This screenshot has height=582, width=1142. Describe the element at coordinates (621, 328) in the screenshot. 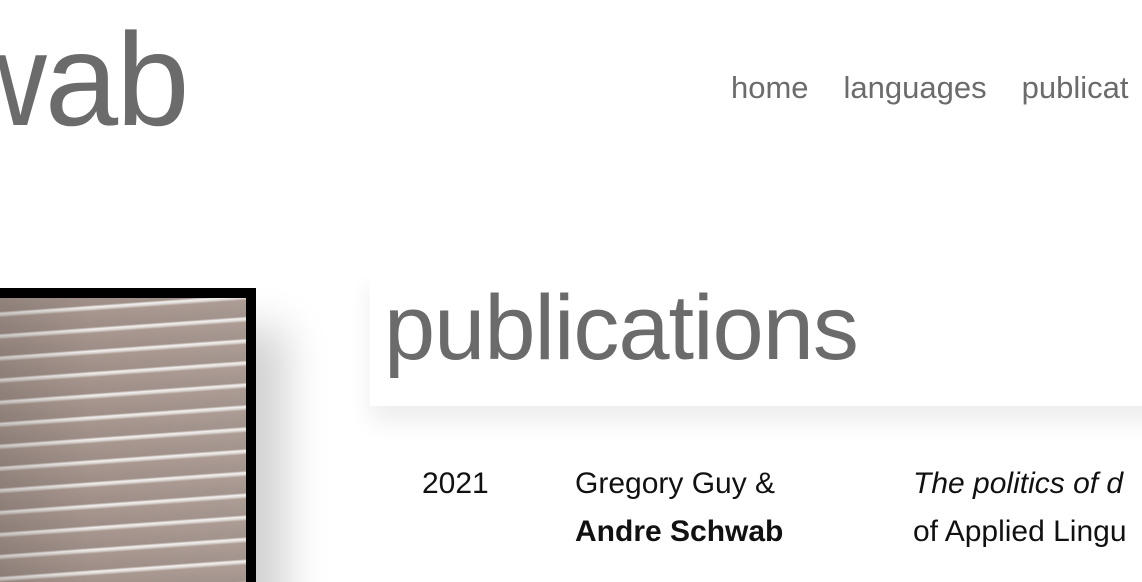

I see `page-title: publications` at that location.